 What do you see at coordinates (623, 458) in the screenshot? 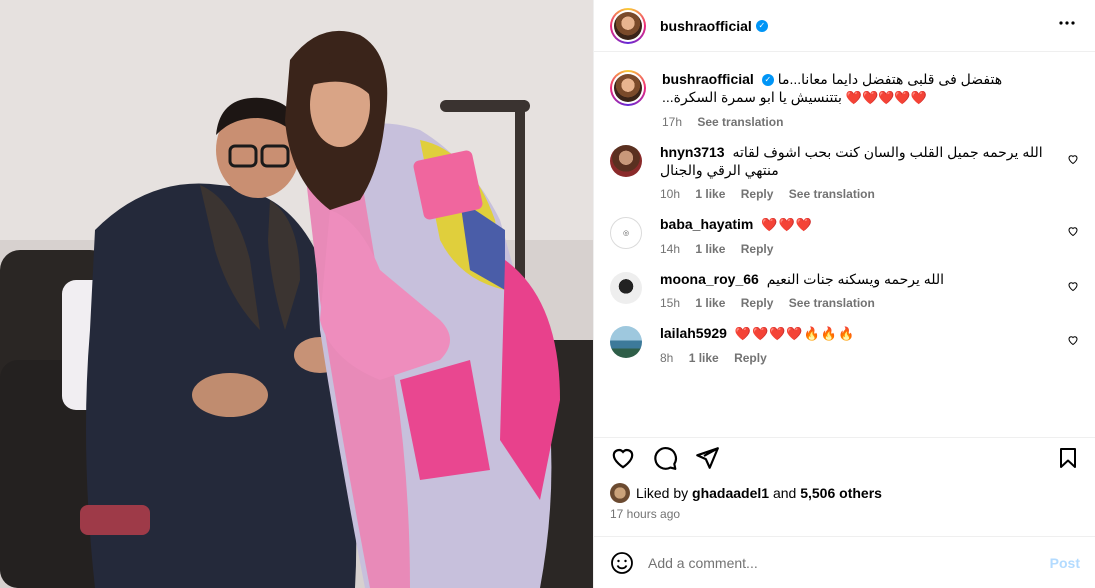
I see `like-heart-icon` at bounding box center [623, 458].